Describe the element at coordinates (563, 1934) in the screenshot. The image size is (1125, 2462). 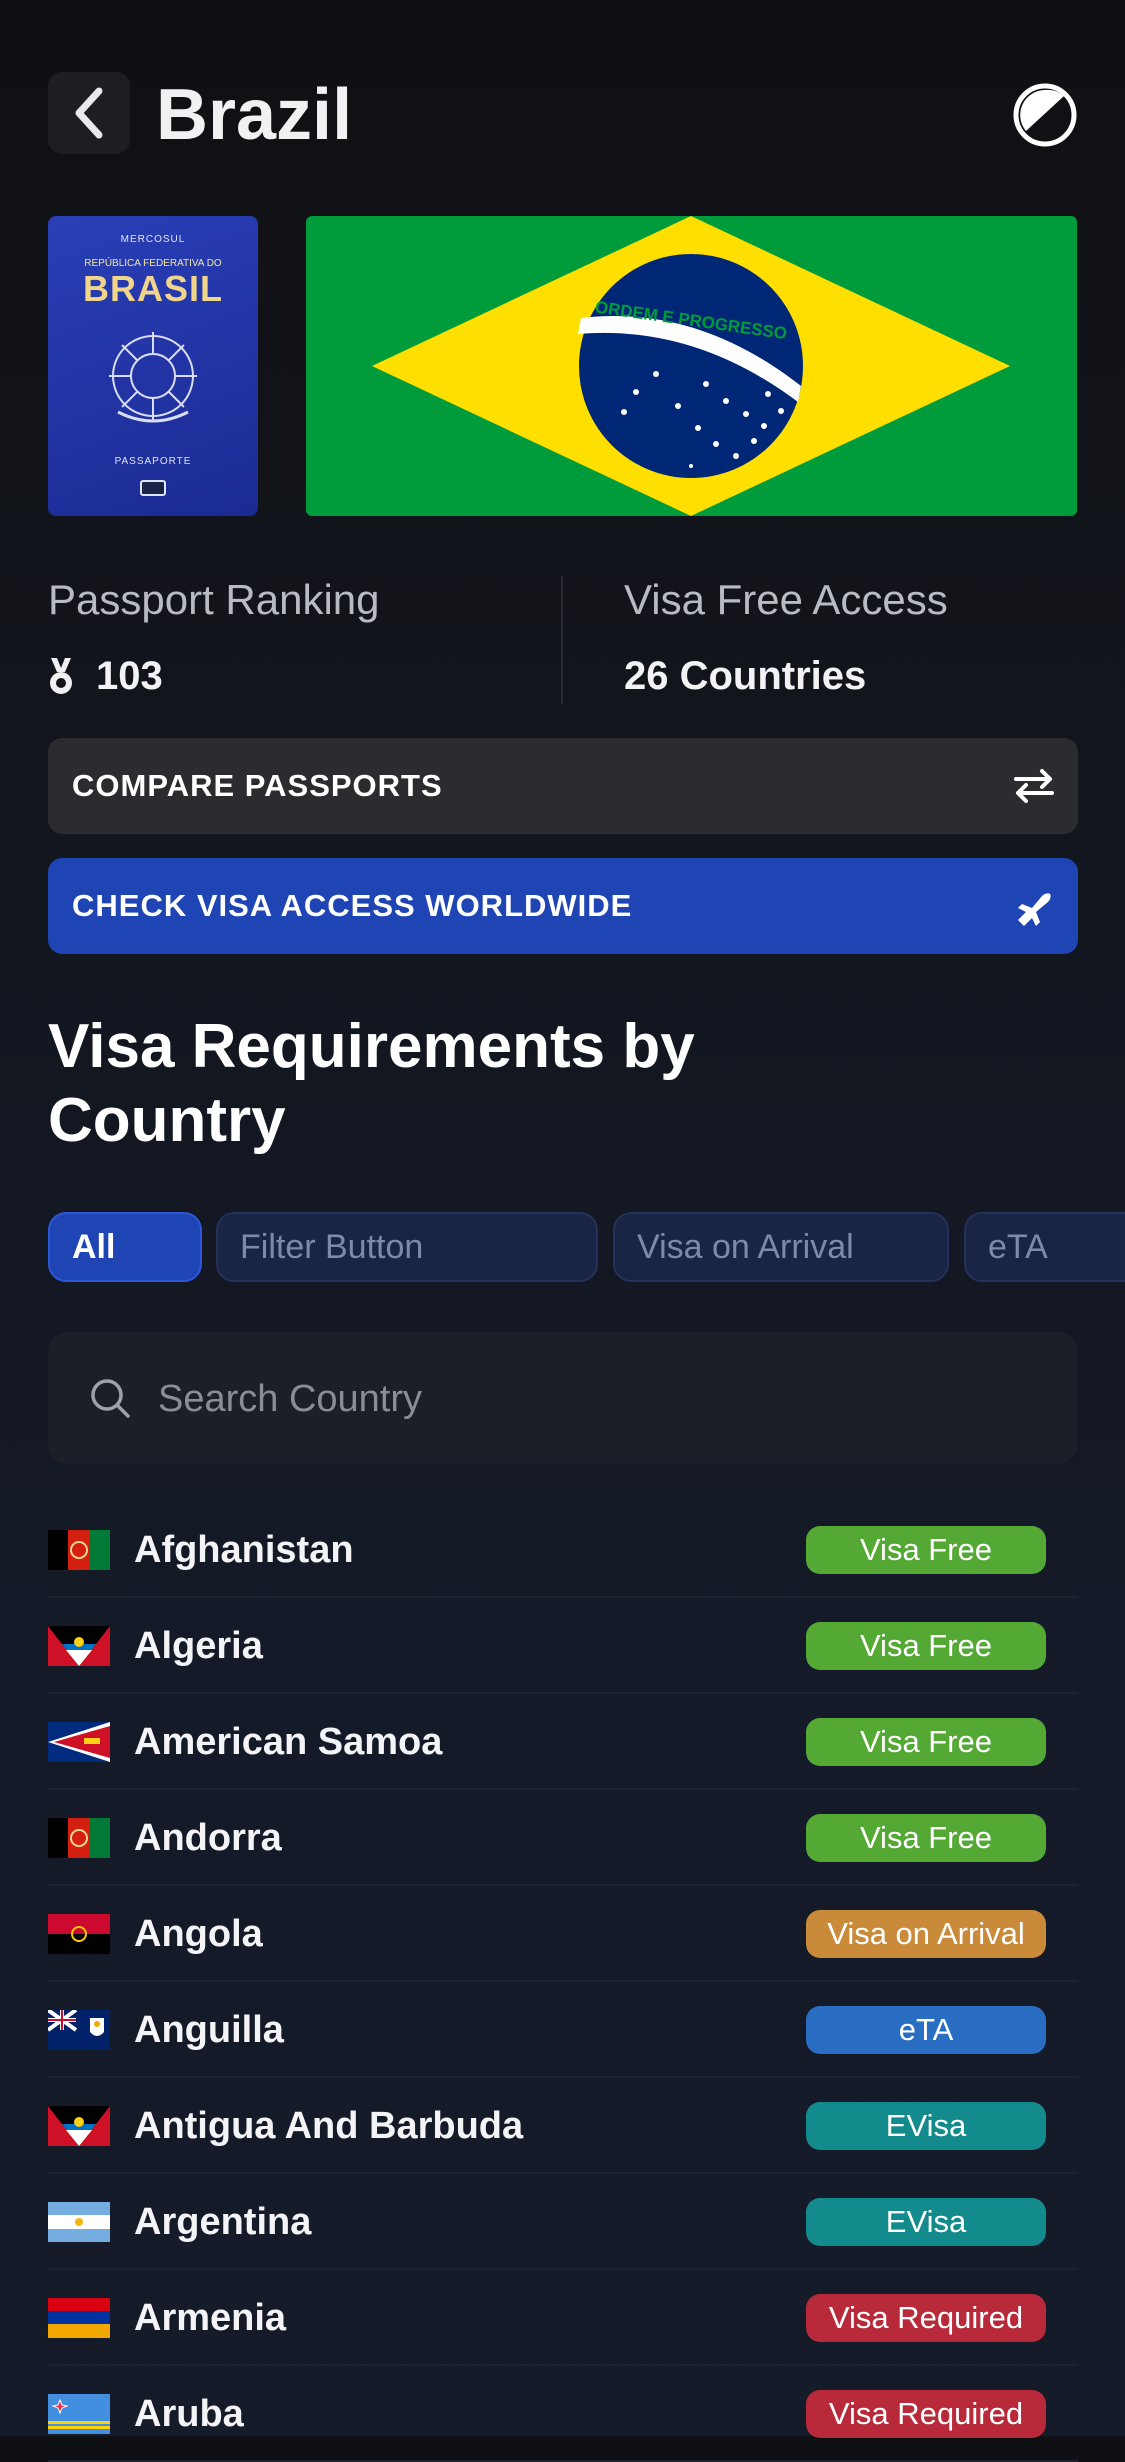
I see `country-row: Angola Visa on Arrival` at that location.